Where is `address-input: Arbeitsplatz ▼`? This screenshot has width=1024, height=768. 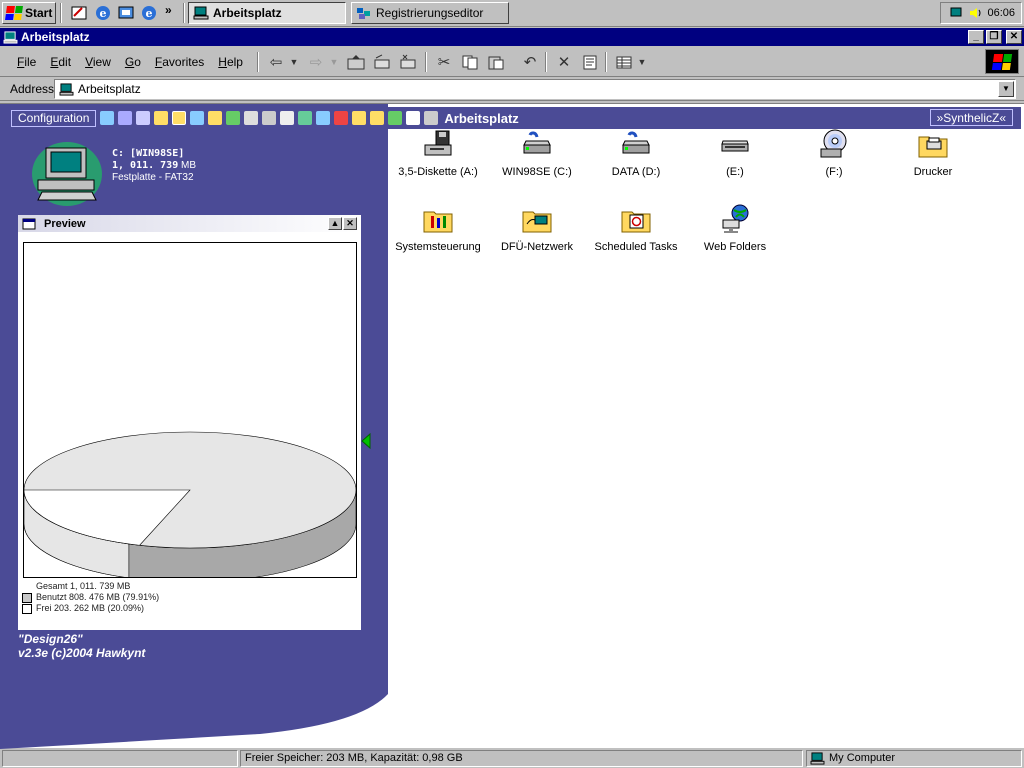 address-input: Arbeitsplatz ▼ is located at coordinates (535, 89).